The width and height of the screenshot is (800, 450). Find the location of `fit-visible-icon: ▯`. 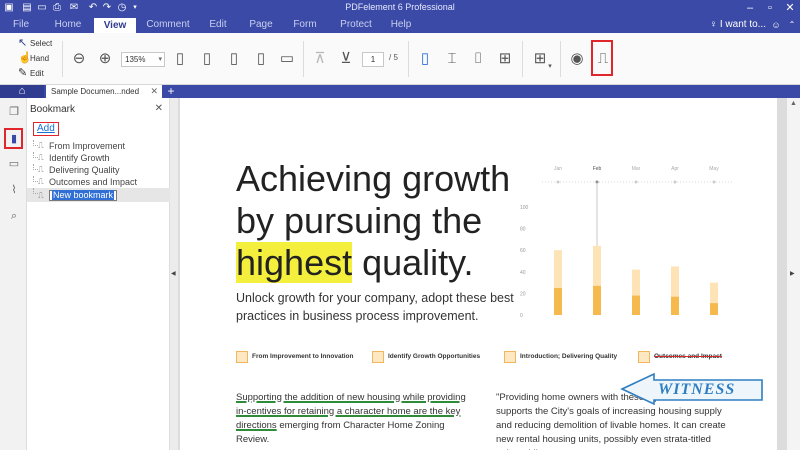

fit-visible-icon: ▯ is located at coordinates (261, 59).